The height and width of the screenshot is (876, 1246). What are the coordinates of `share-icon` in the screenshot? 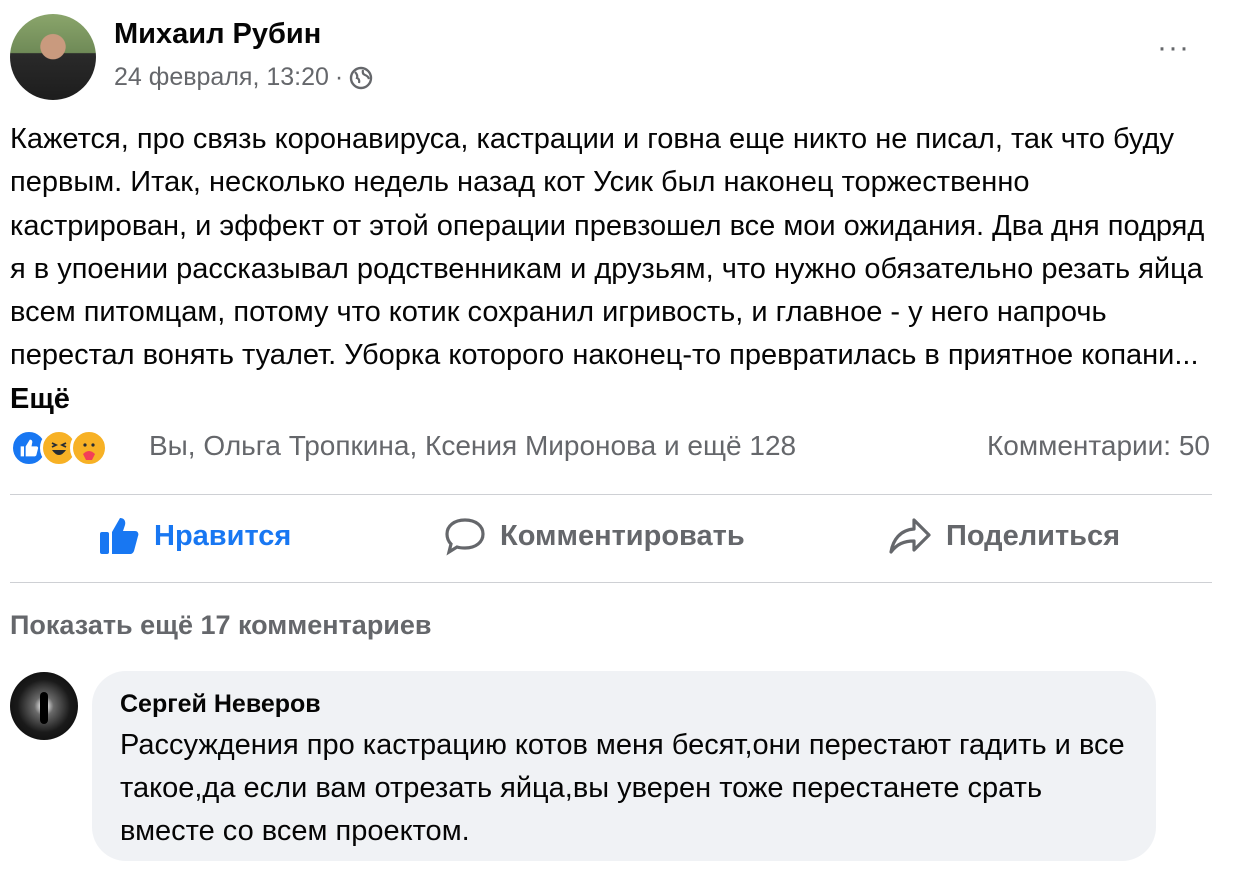 It's located at (910, 536).